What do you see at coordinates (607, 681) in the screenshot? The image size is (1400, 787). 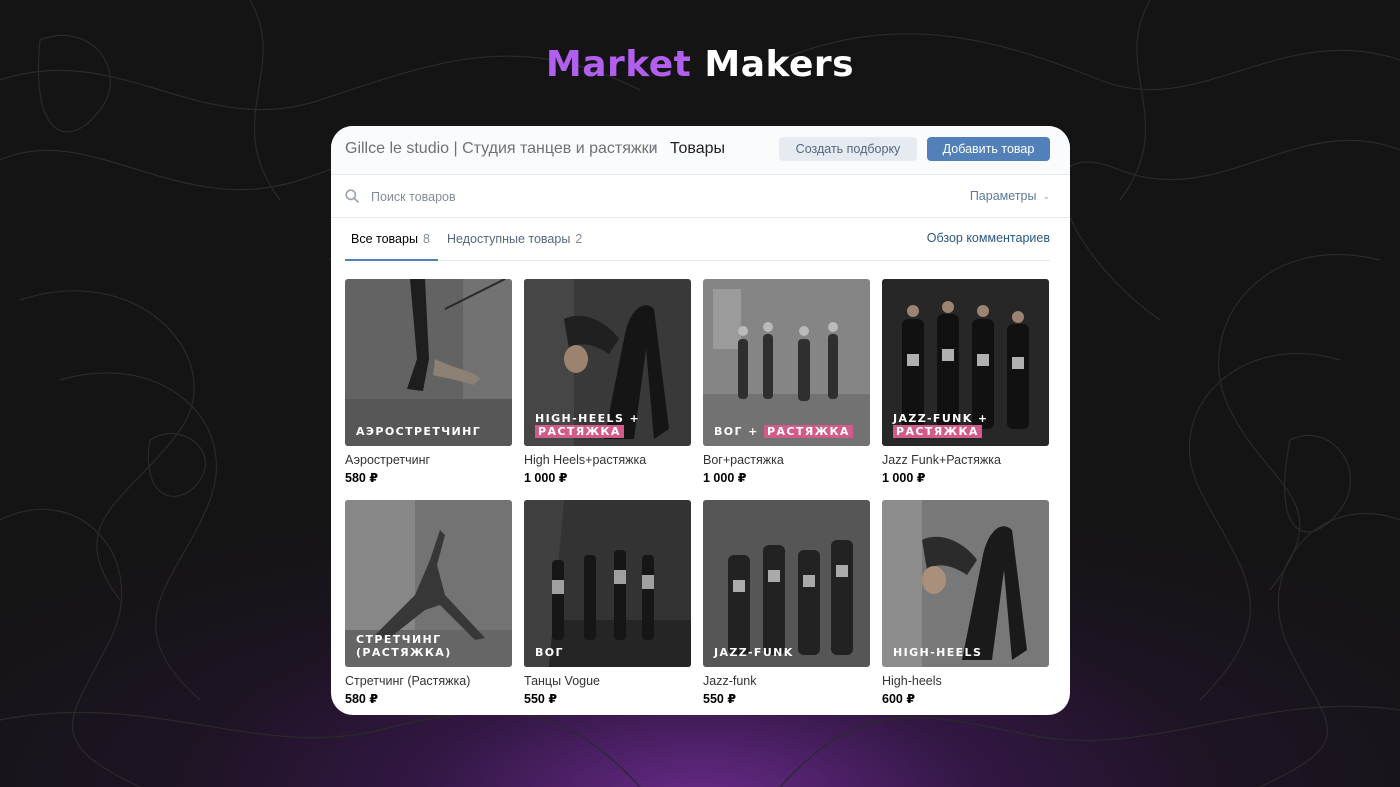 I see `product-name: Танцы Vogue` at bounding box center [607, 681].